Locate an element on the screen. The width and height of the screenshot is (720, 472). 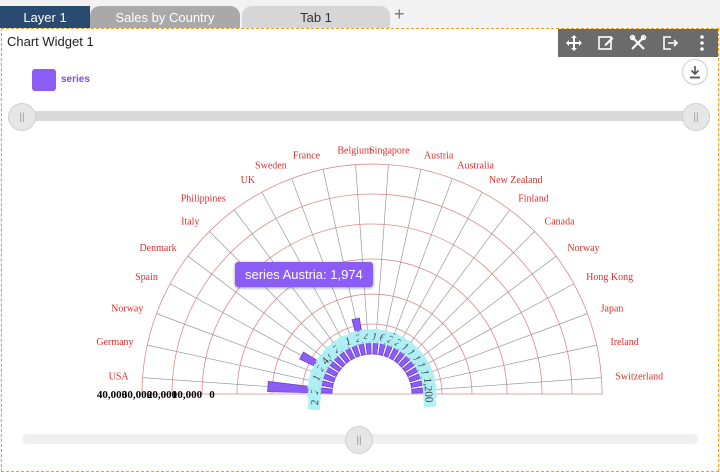
category-label: Japan is located at coordinates (612, 309).